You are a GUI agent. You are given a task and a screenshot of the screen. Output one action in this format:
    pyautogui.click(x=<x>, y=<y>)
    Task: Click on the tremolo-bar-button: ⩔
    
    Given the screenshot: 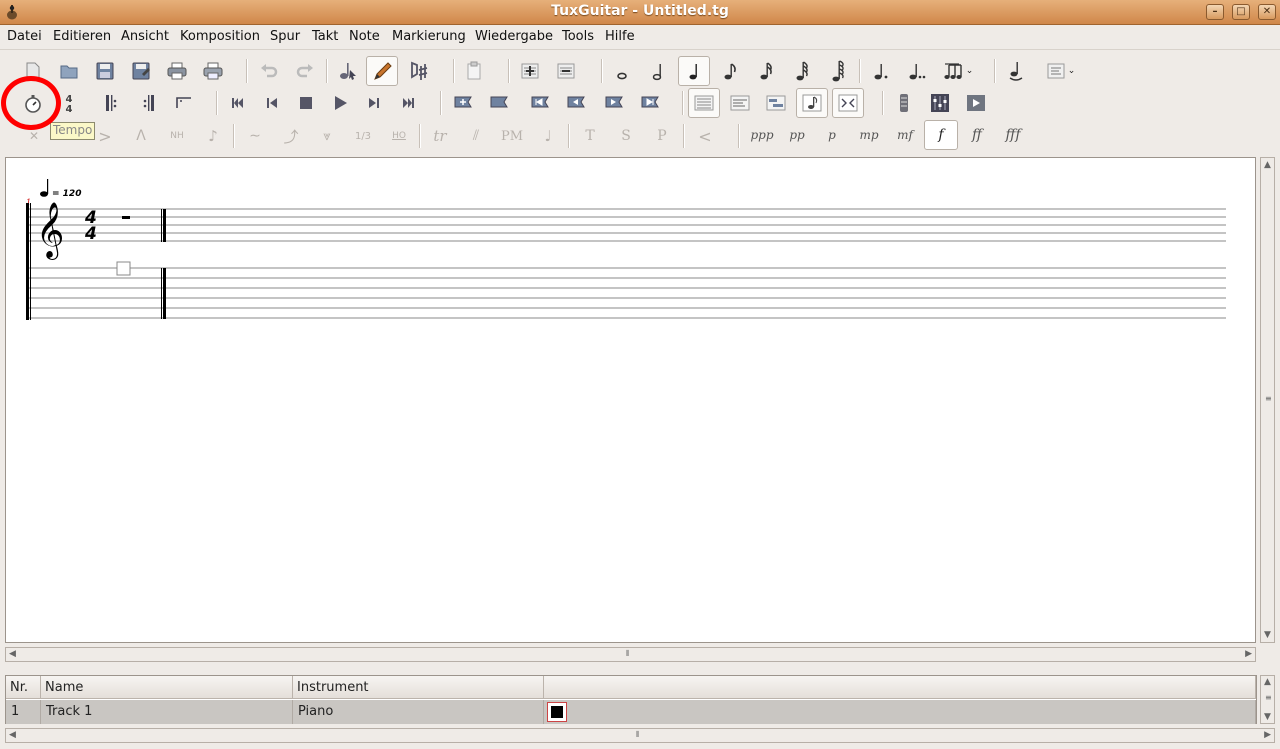 What is the action you would take?
    pyautogui.click(x=327, y=136)
    